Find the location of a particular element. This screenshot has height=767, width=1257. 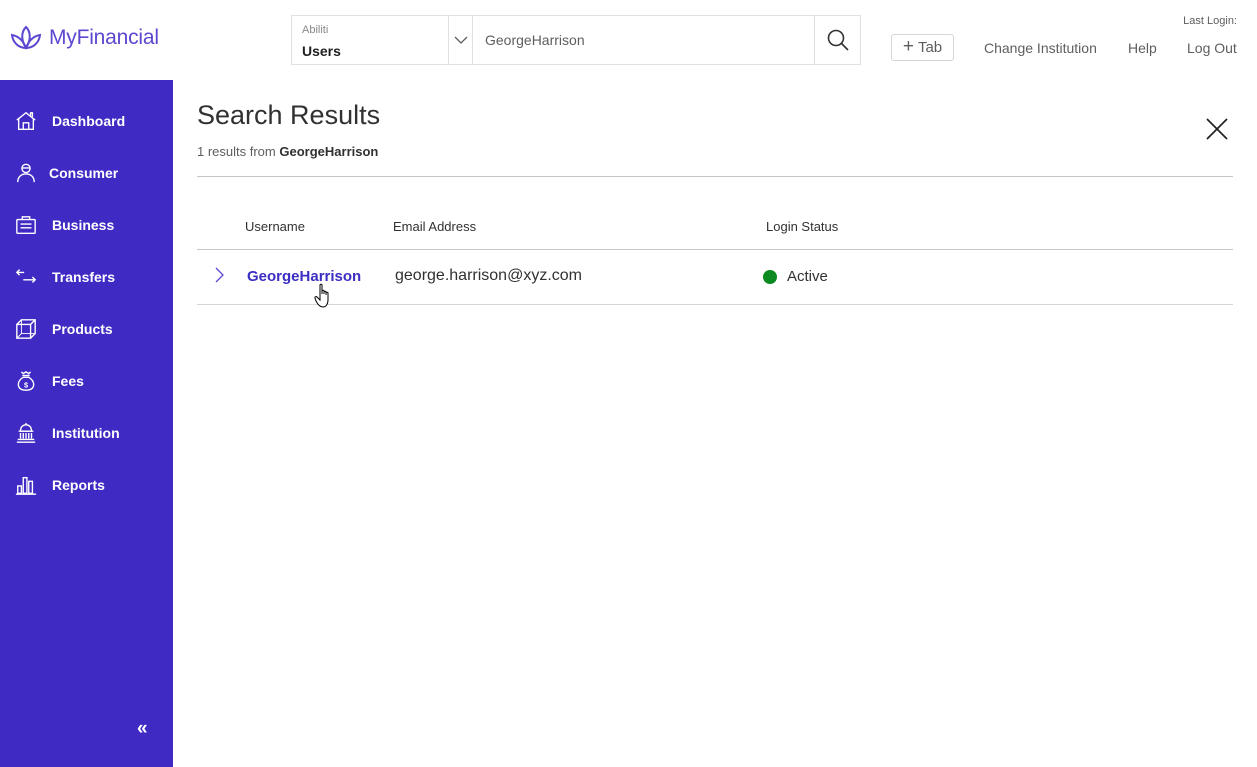

search-bar: Abiliti Users is located at coordinates (576, 40).